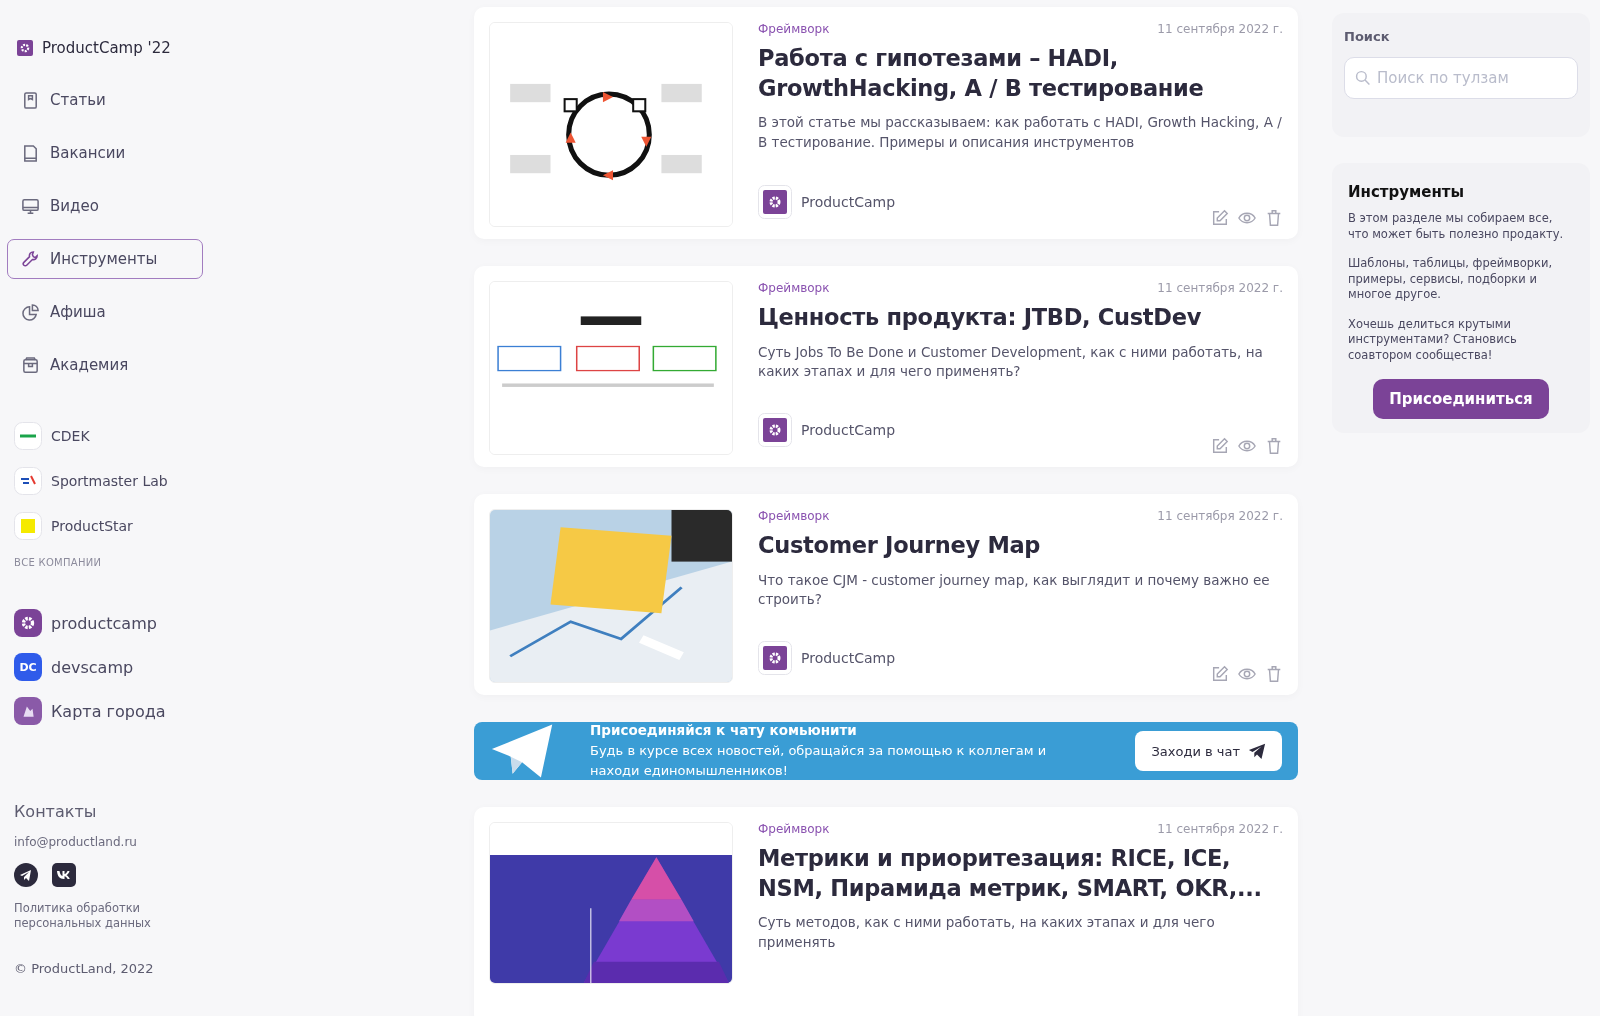 The height and width of the screenshot is (1016, 1600). What do you see at coordinates (1257, 751) in the screenshot?
I see `send-icon` at bounding box center [1257, 751].